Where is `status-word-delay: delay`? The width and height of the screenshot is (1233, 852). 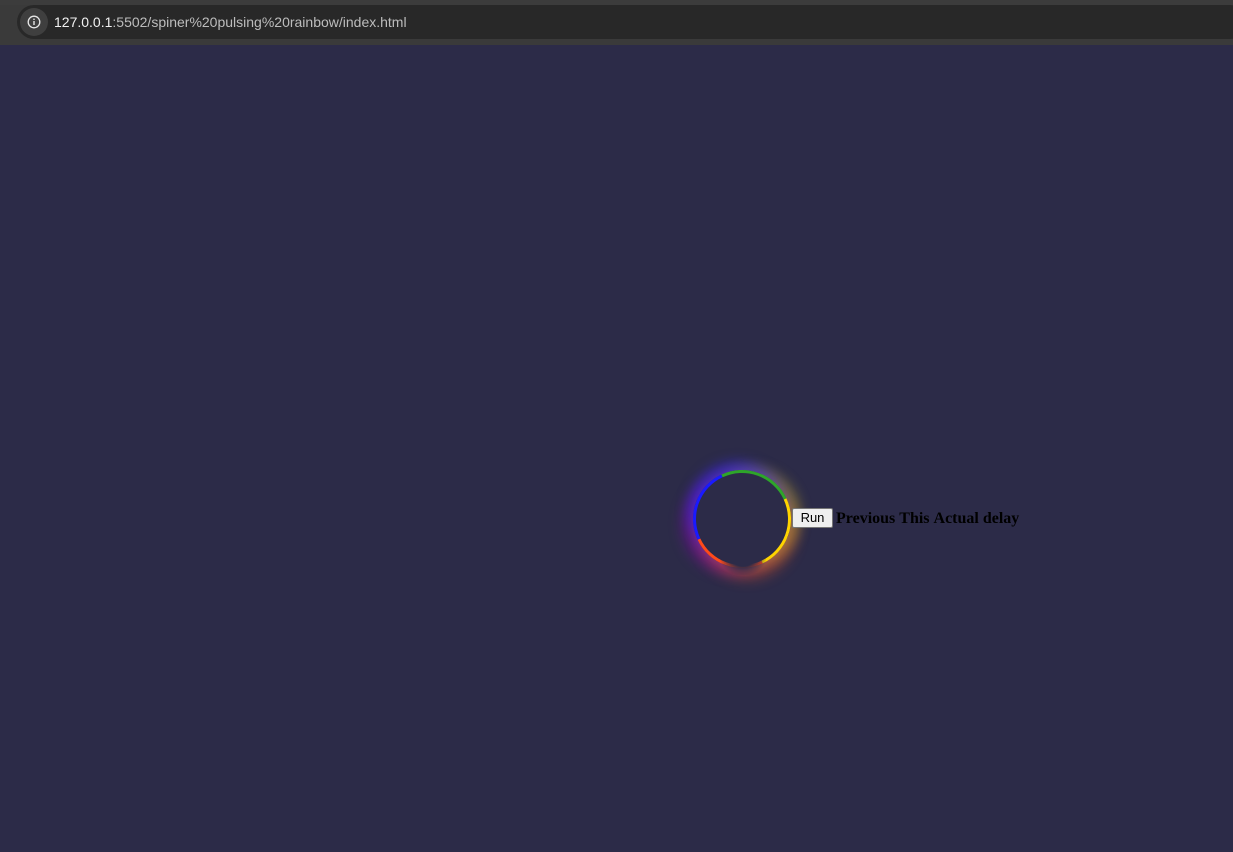
status-word-delay: delay is located at coordinates (1001, 518).